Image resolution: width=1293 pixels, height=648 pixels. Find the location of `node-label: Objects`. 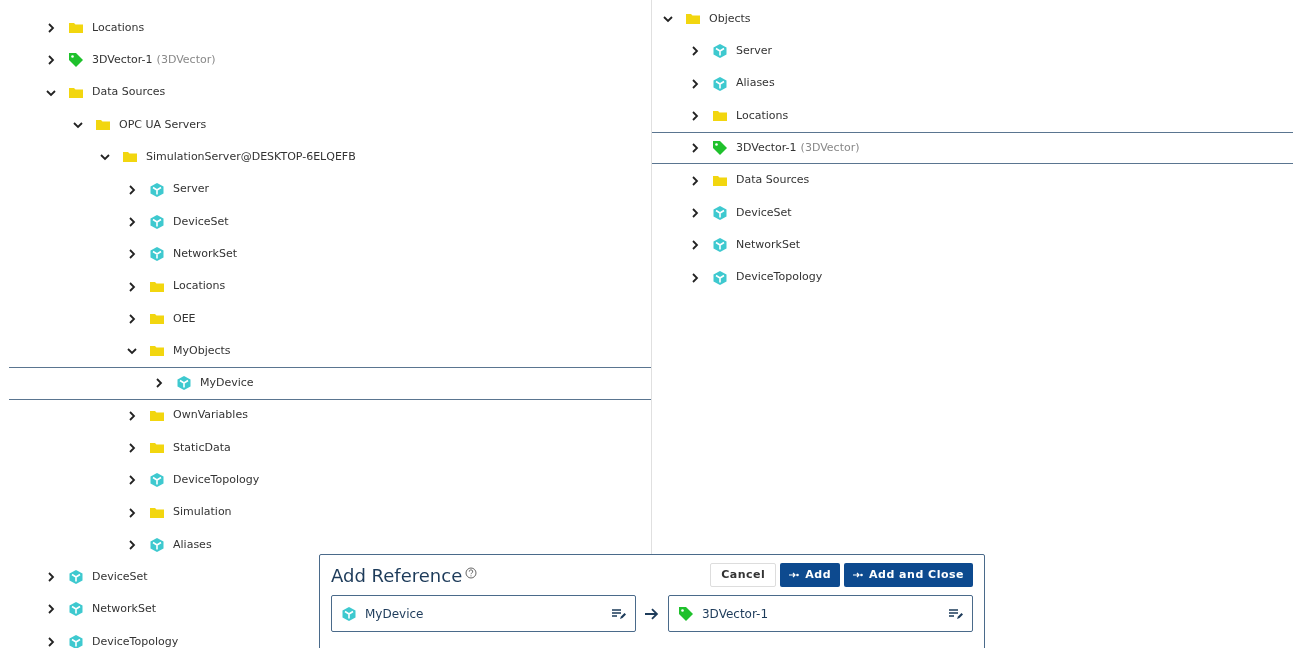

node-label: Objects is located at coordinates (730, 18).